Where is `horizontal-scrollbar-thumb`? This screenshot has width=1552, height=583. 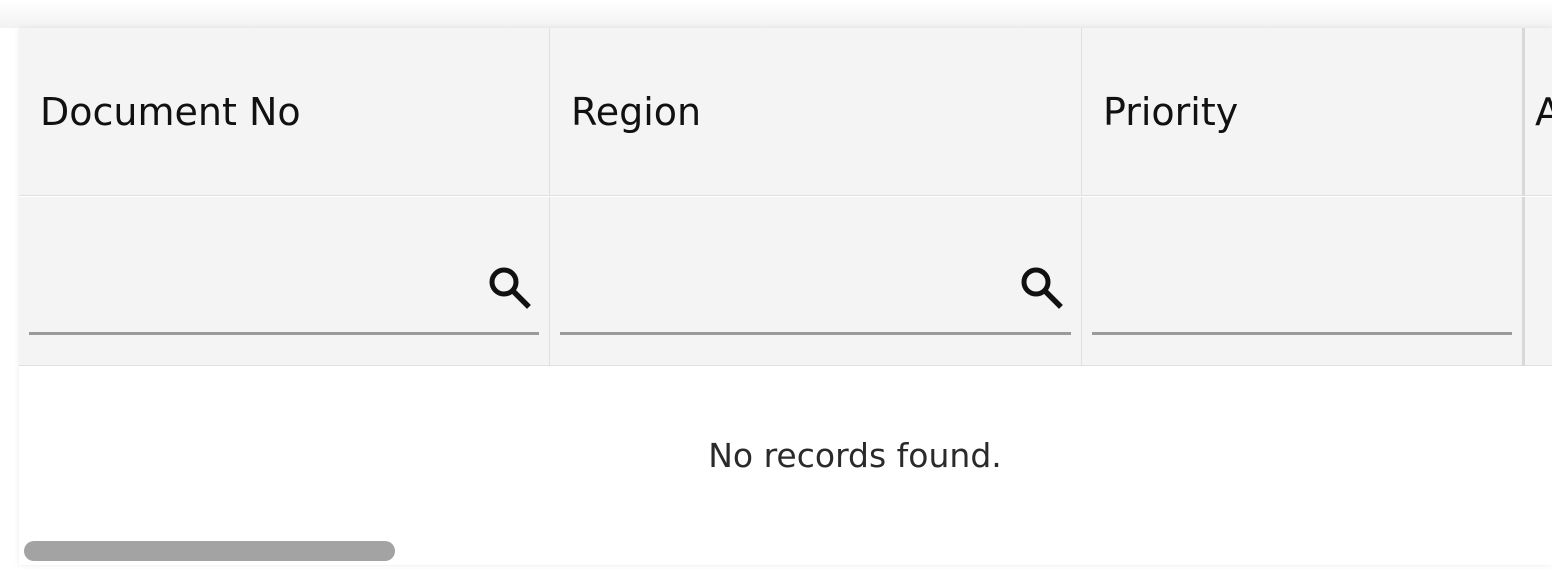
horizontal-scrollbar-thumb is located at coordinates (209, 551).